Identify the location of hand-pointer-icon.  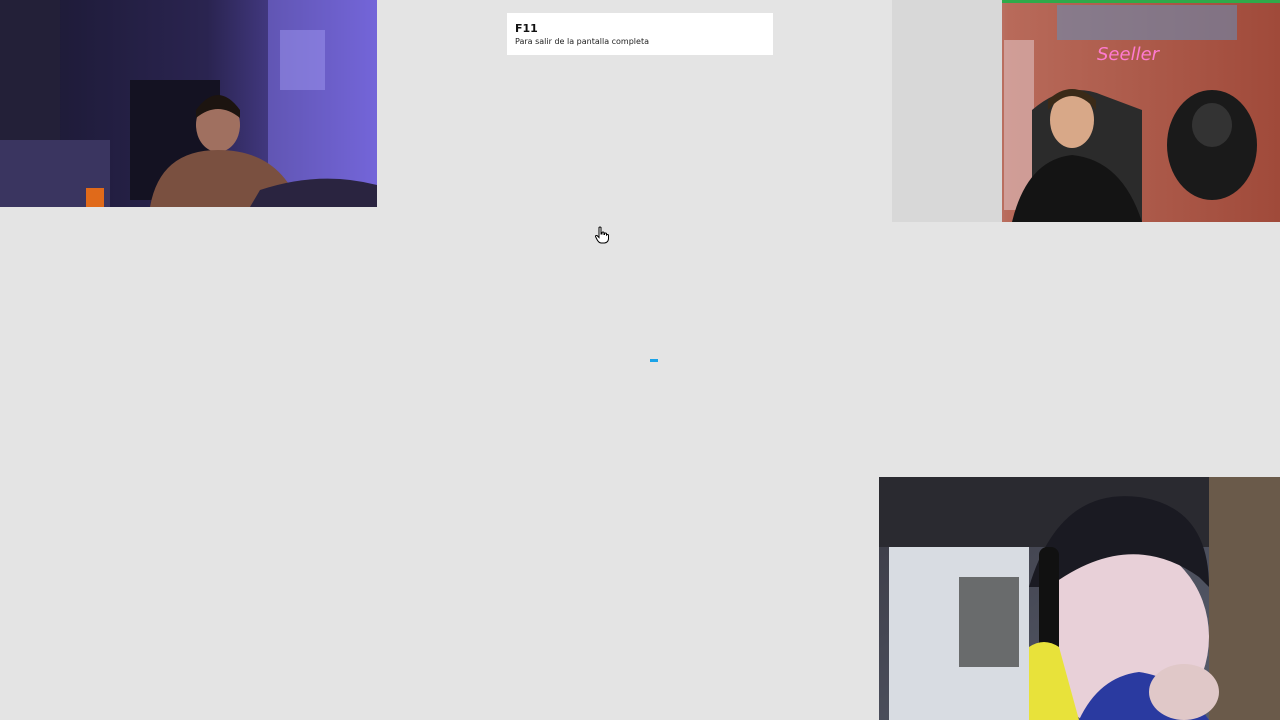
(602, 235).